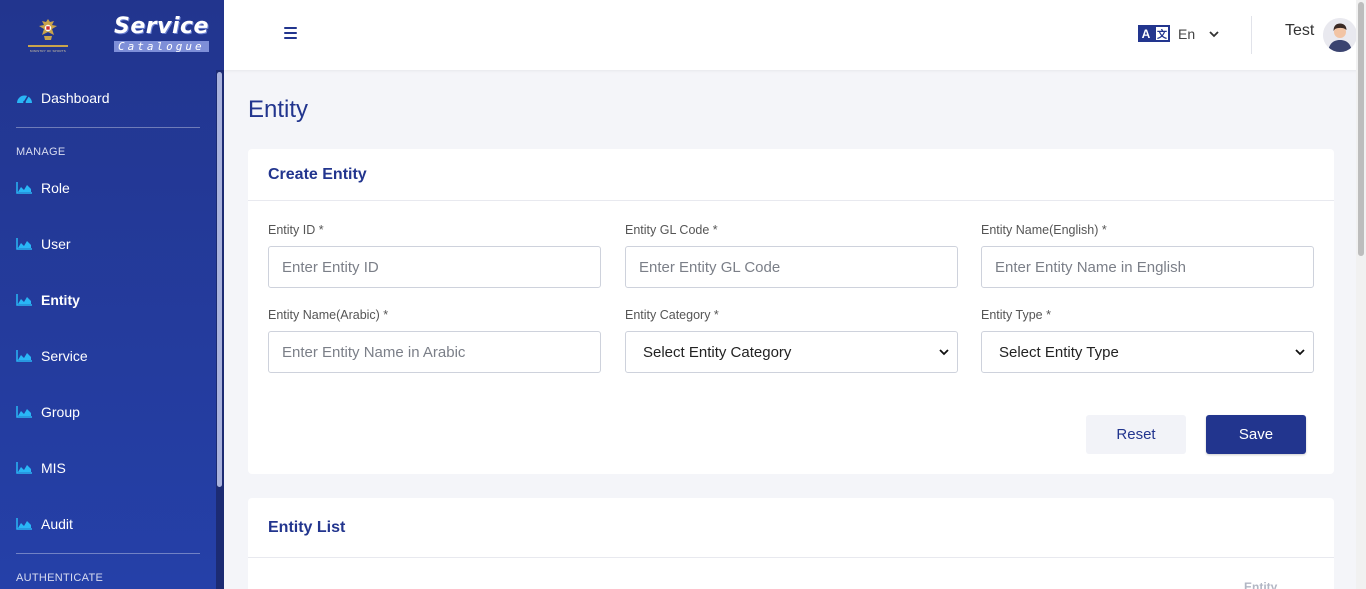 Image resolution: width=1366 pixels, height=589 pixels. I want to click on speedometer-icon, so click(25, 98).